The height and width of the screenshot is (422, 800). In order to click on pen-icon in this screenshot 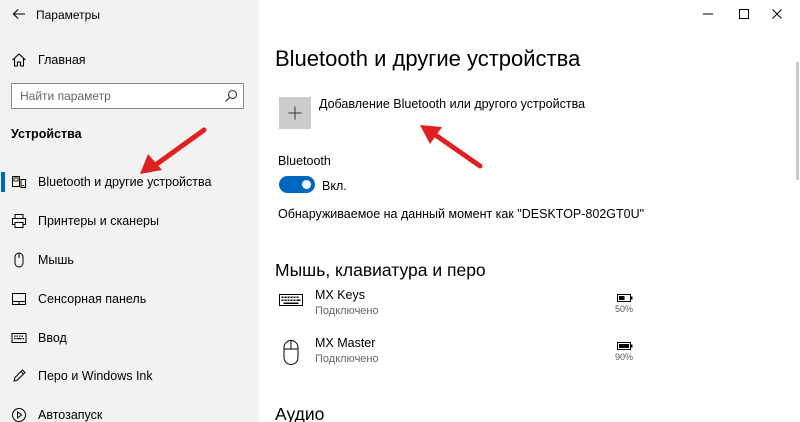, I will do `click(19, 376)`.